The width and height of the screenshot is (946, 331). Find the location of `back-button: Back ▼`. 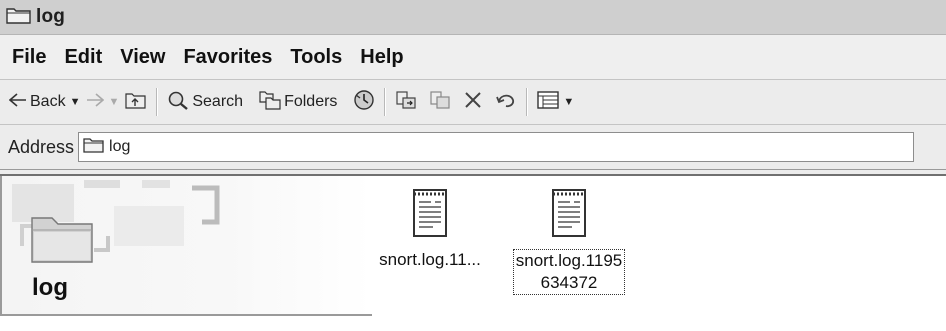

back-button: Back ▼ is located at coordinates (44, 102).